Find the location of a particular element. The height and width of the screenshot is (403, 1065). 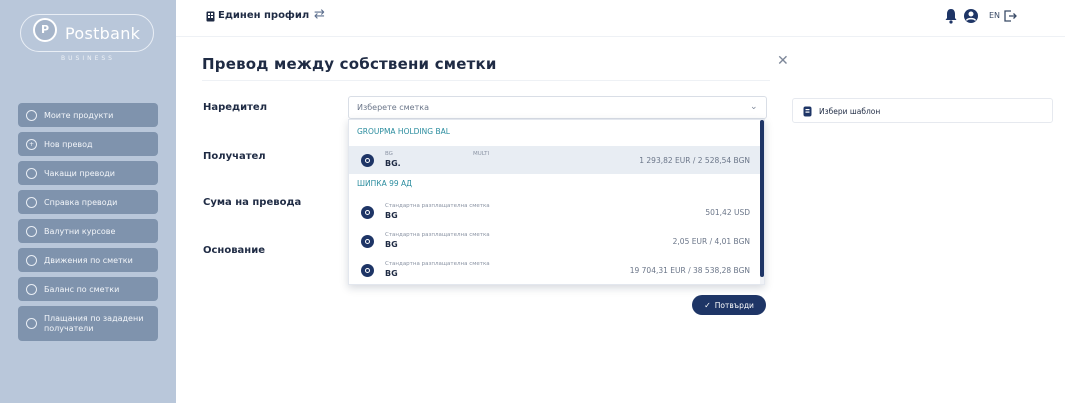

sidebar-item-label: Баланс по сметки is located at coordinates (82, 289).